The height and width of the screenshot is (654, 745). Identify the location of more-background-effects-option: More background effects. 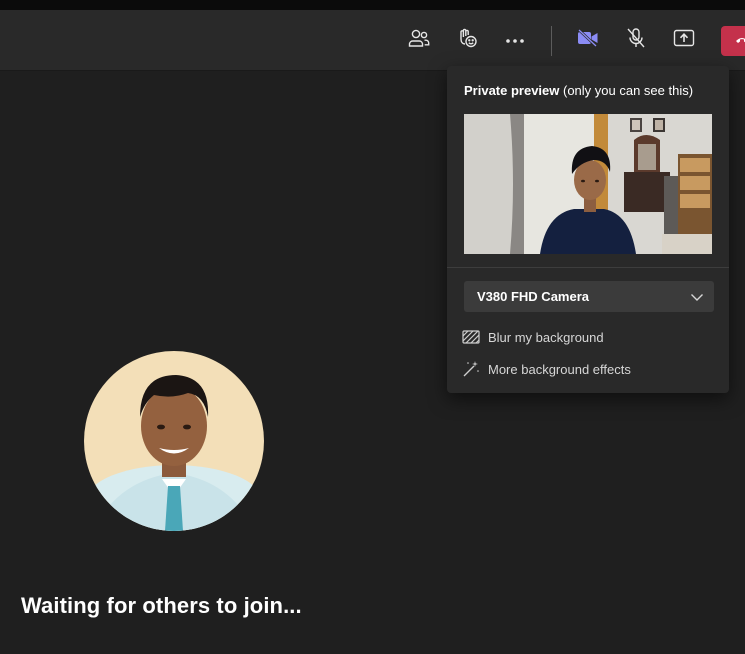
(546, 369).